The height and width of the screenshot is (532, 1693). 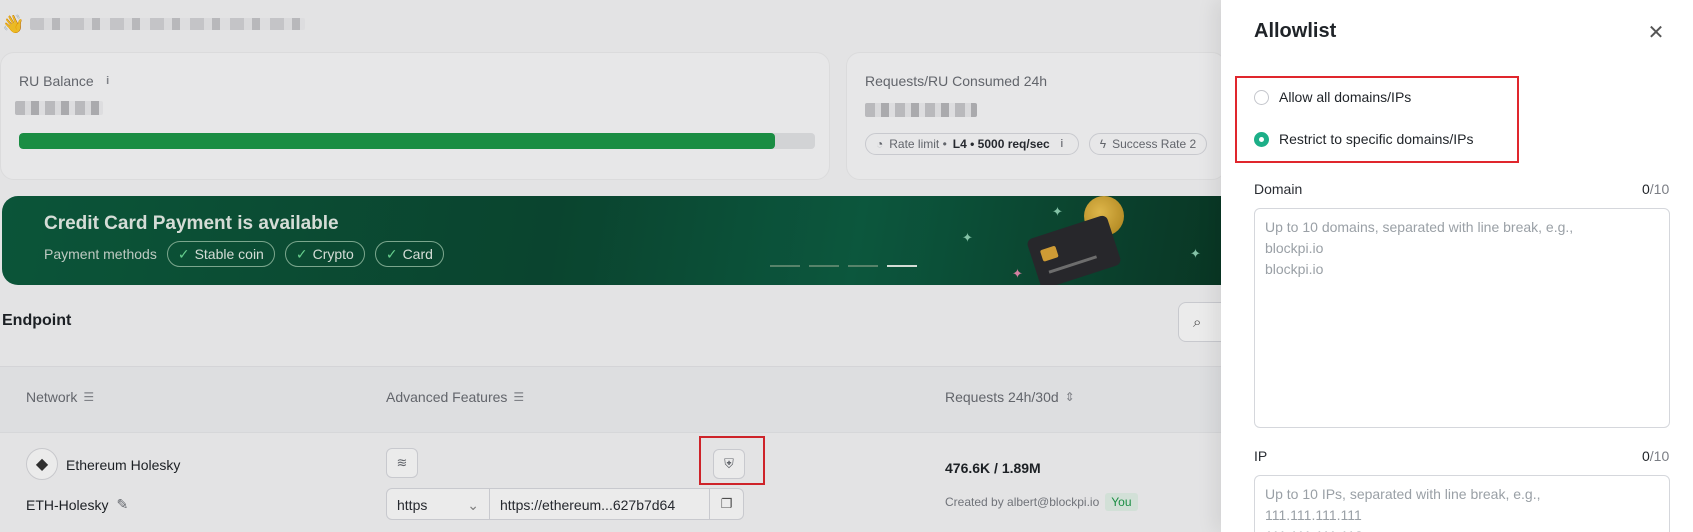 What do you see at coordinates (1656, 32) in the screenshot?
I see `close-icon: ✕` at bounding box center [1656, 32].